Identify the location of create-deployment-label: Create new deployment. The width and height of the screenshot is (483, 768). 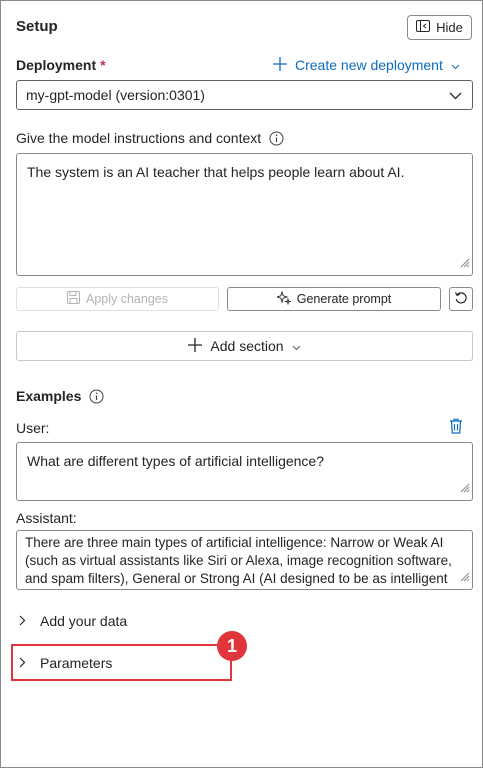
(369, 65).